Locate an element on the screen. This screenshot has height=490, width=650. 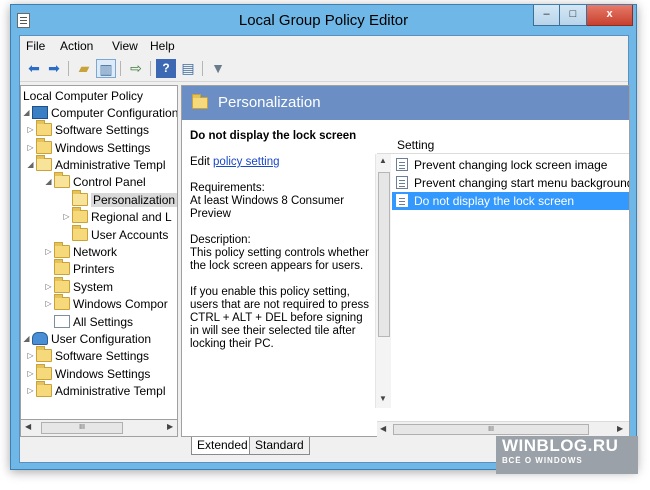
tree-item: ◢ Control Panel is located at coordinates (94, 181).